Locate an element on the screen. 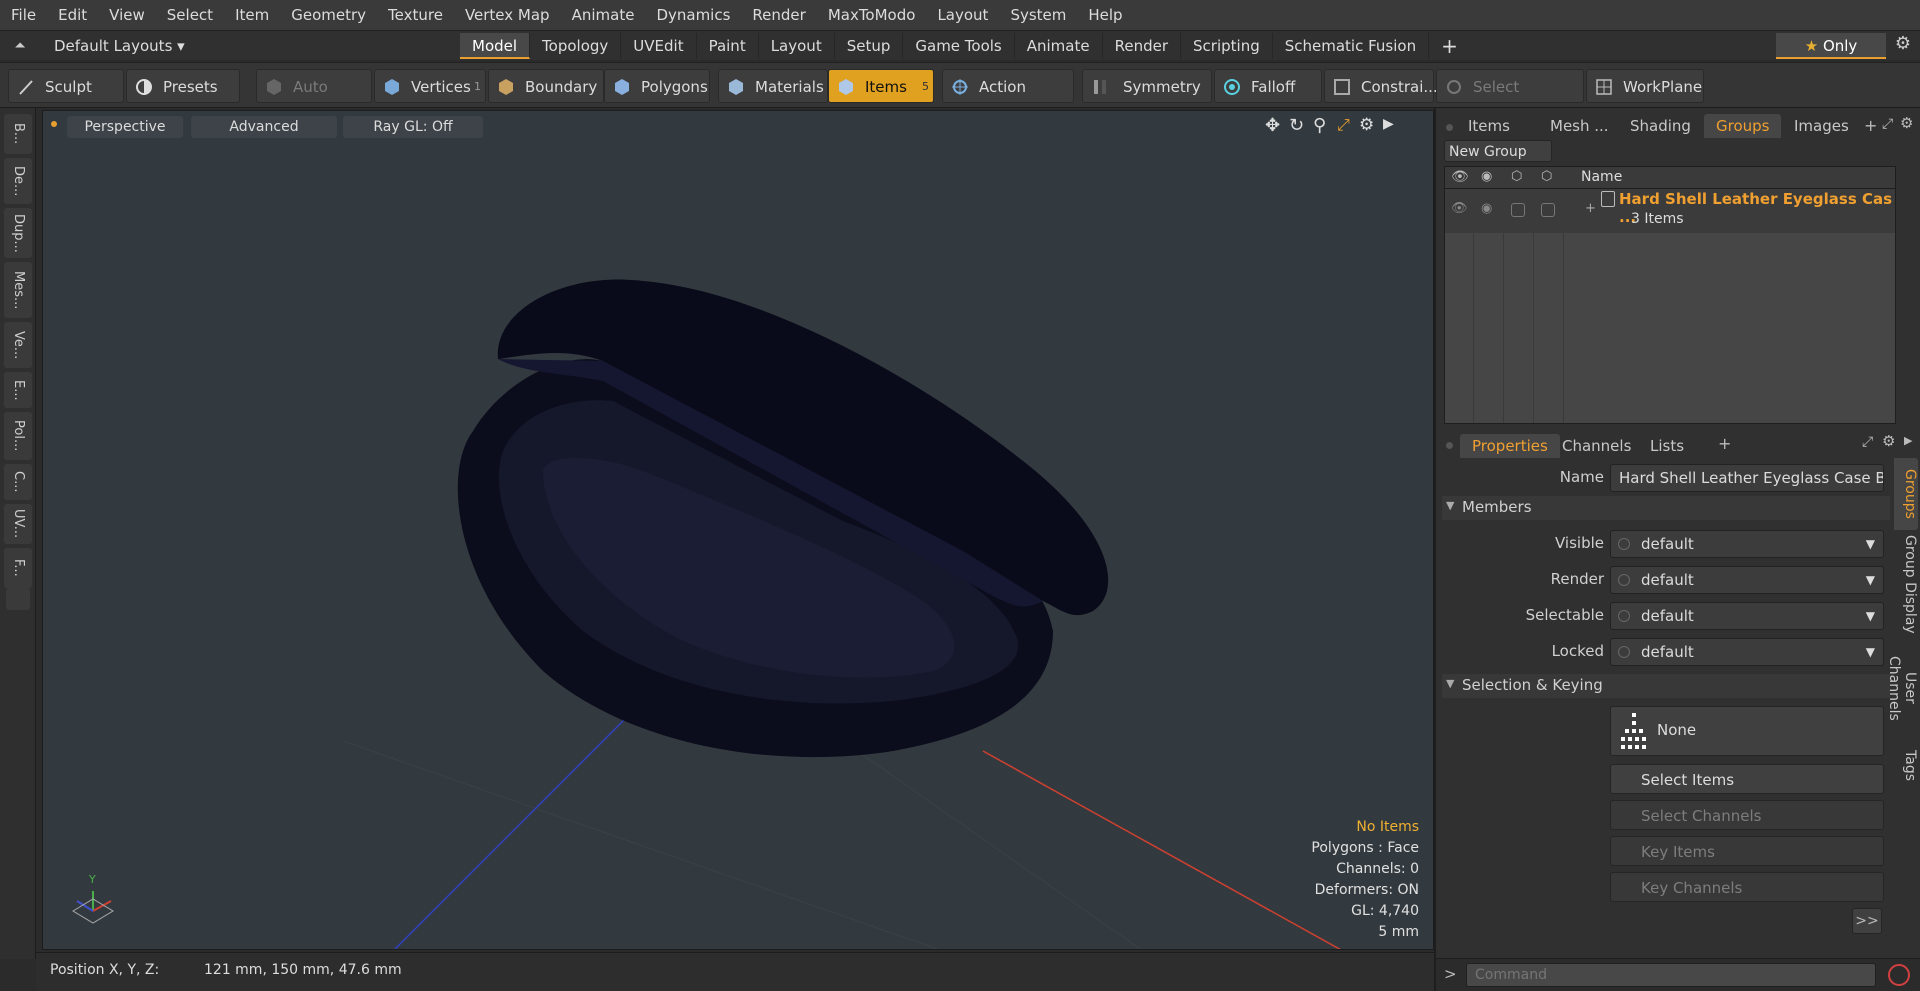 This screenshot has width=1920, height=991. vertices-button: Vertices 1 is located at coordinates (430, 86).